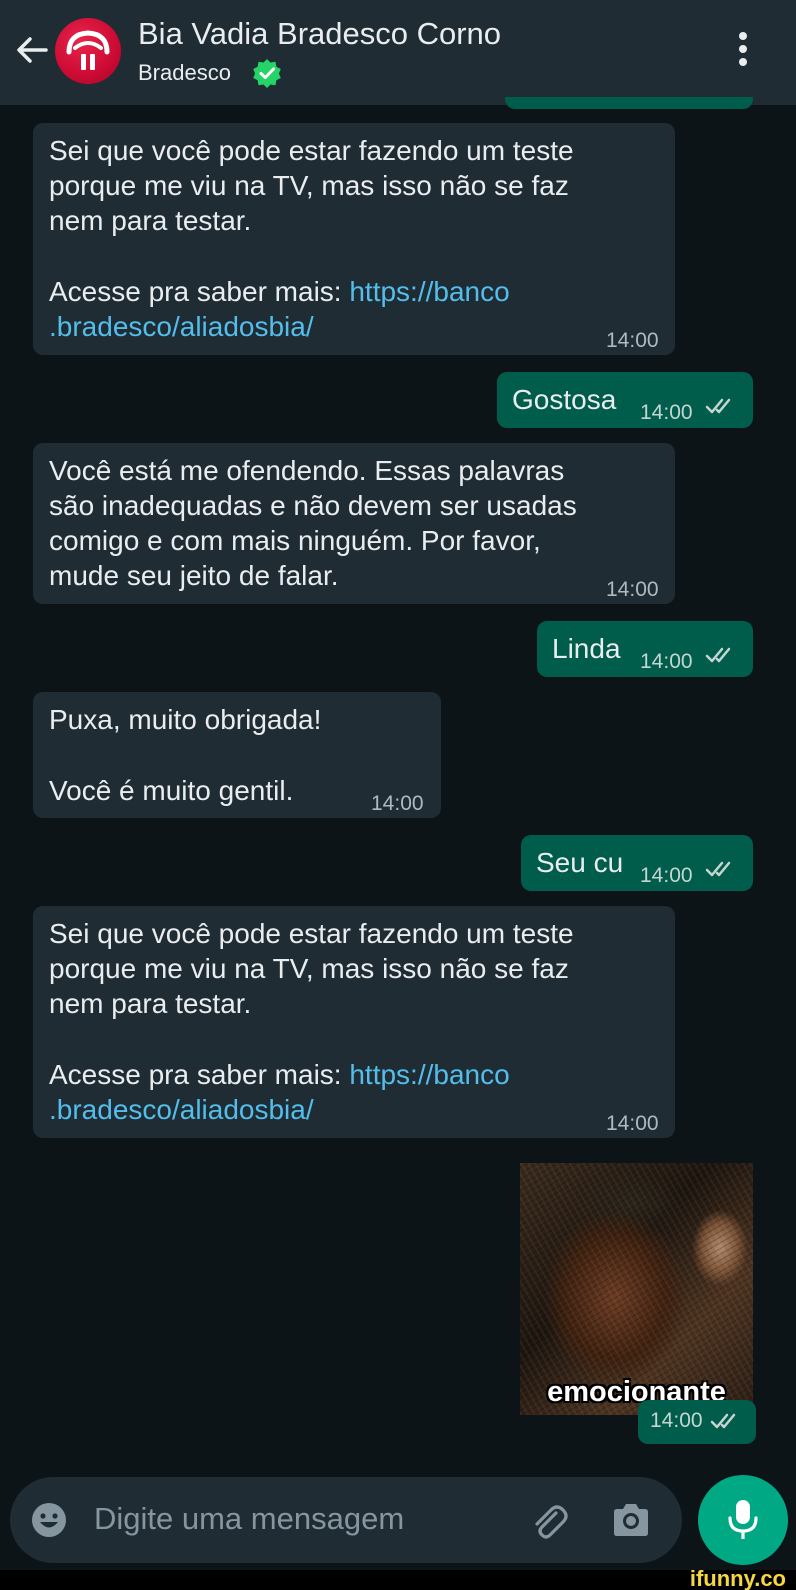 The width and height of the screenshot is (796, 1590). What do you see at coordinates (249, 1519) in the screenshot?
I see `message-input: Digite uma mensagem` at bounding box center [249, 1519].